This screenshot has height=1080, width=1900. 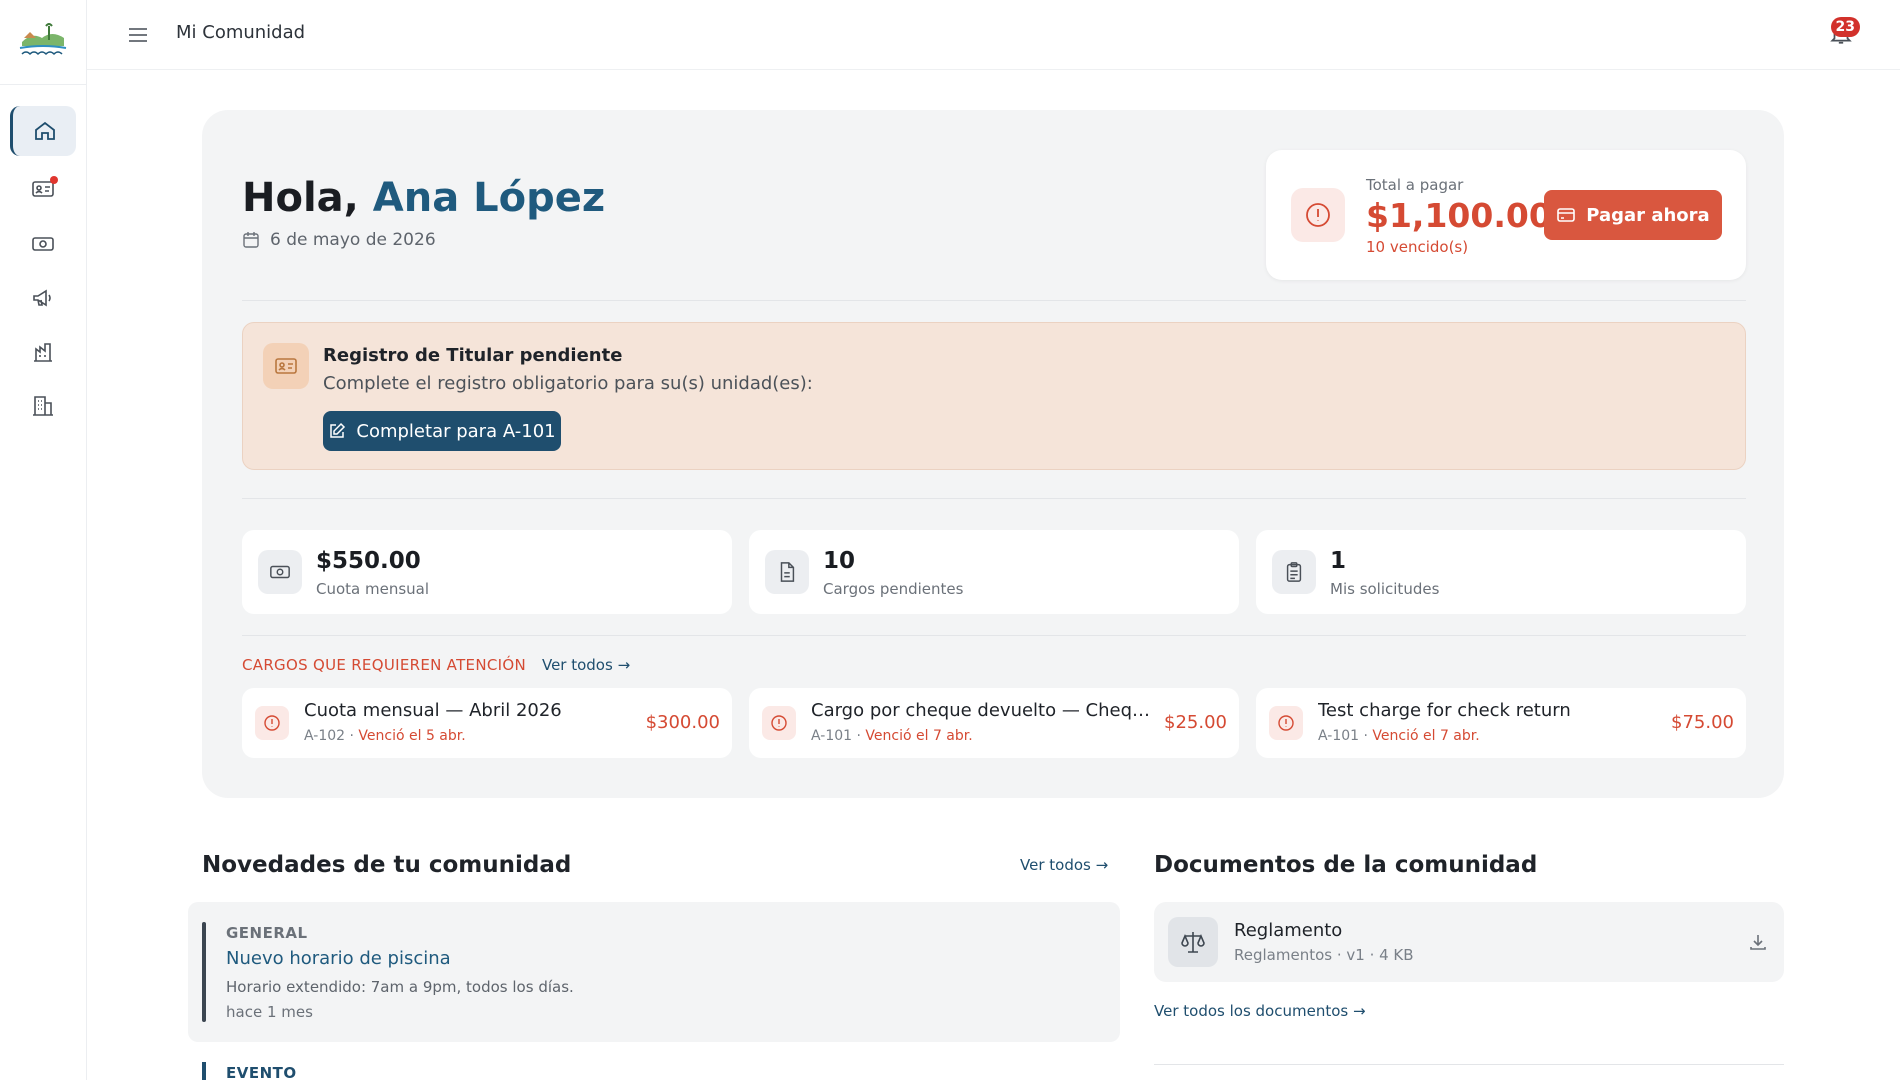 What do you see at coordinates (138, 35) in the screenshot?
I see `hamburger-menu-icon` at bounding box center [138, 35].